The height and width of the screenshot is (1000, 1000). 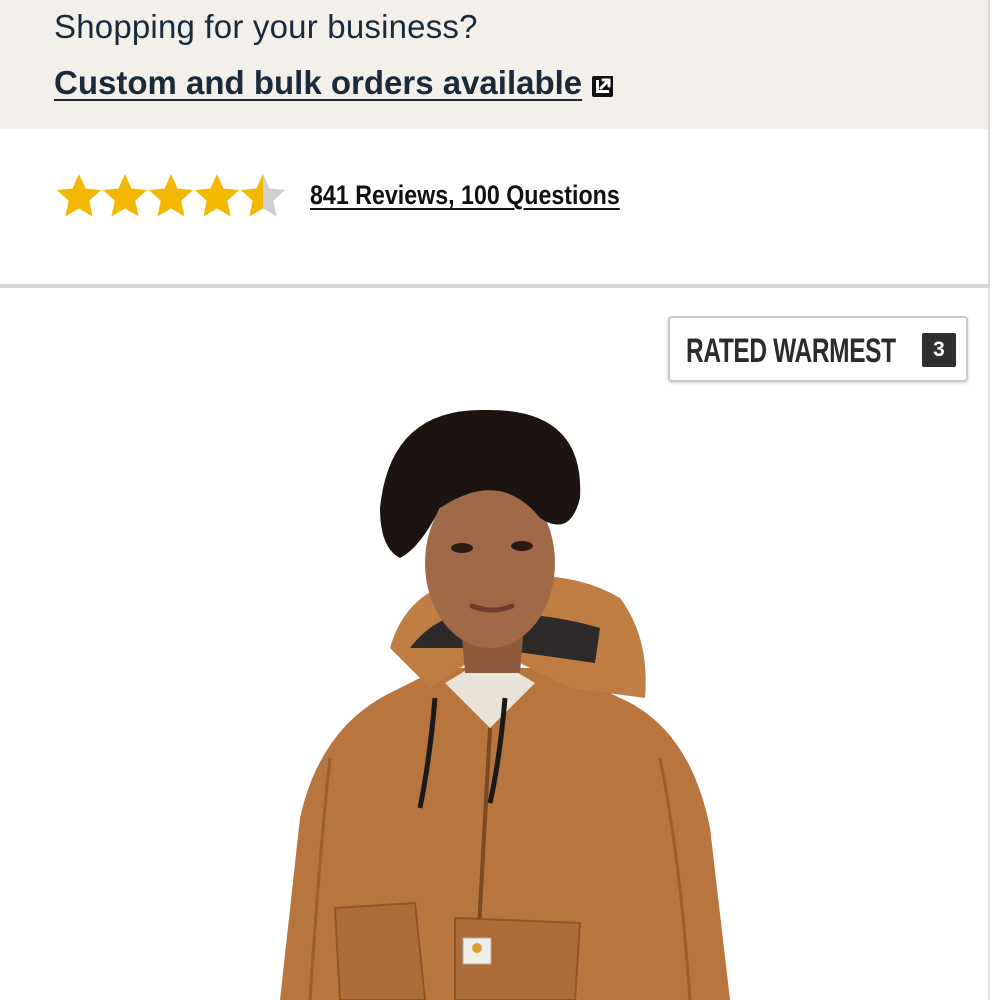 I want to click on rated-warmest-badge: RATED WARMEST 3, so click(x=818, y=349).